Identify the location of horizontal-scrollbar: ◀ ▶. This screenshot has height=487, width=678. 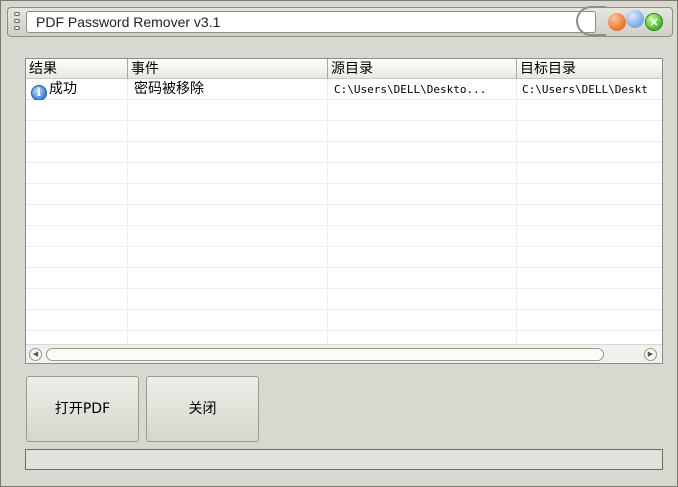
(344, 353).